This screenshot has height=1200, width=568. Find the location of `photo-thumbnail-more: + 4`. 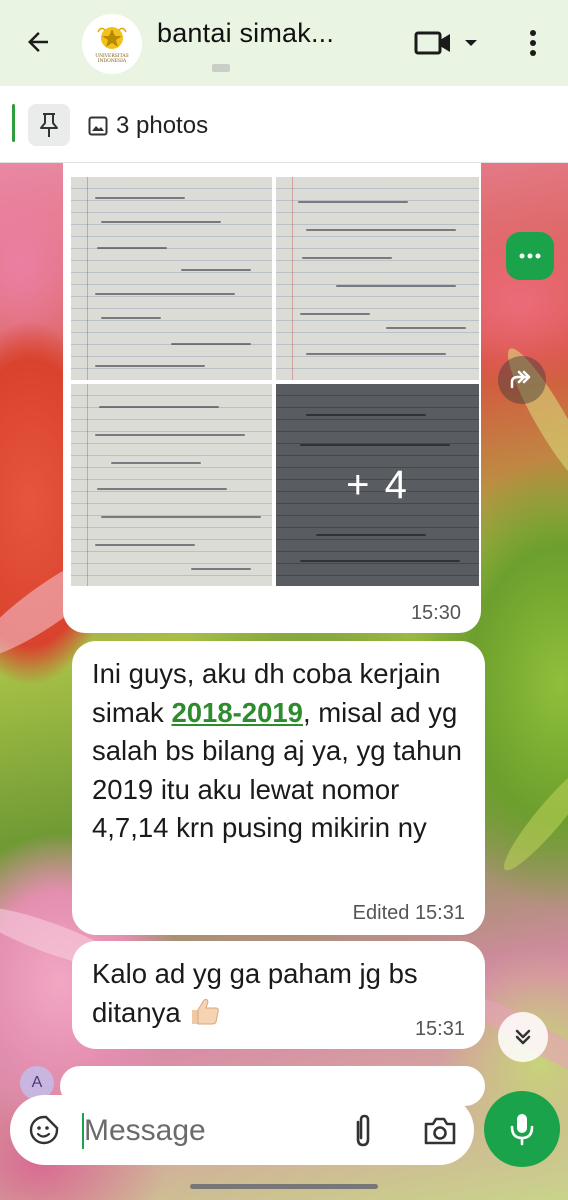

photo-thumbnail-more: + 4 is located at coordinates (377, 485).